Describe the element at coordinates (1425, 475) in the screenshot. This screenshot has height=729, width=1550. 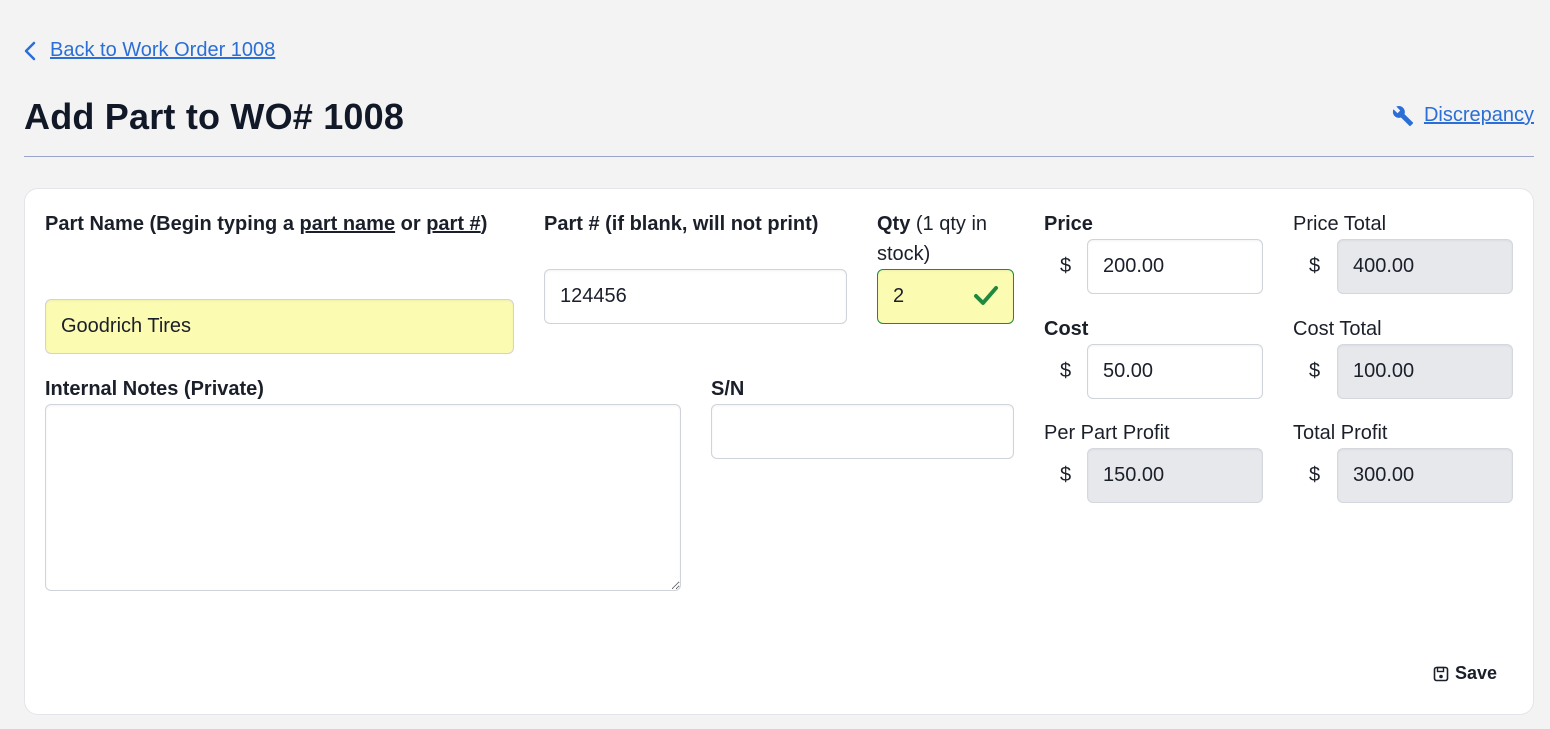
I see `total-profit-field` at that location.